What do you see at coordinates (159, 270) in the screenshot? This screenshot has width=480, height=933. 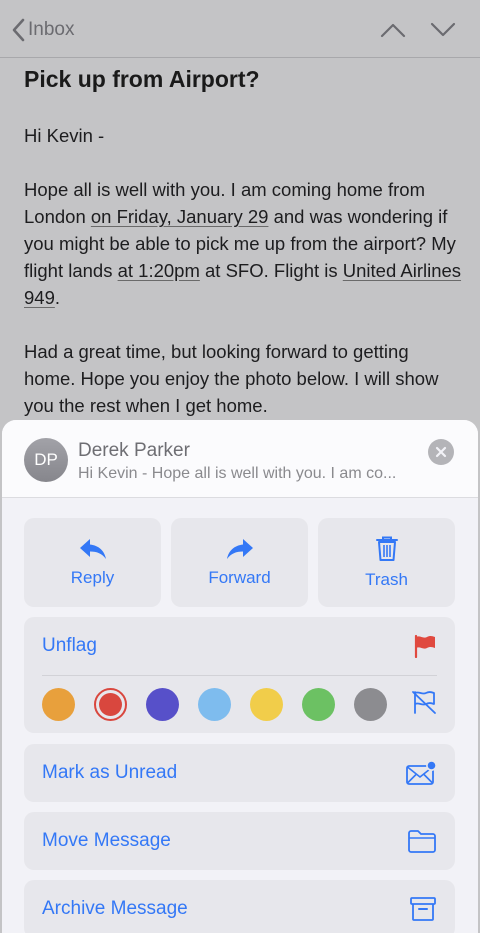 I see `time-link: at 1:20pm` at bounding box center [159, 270].